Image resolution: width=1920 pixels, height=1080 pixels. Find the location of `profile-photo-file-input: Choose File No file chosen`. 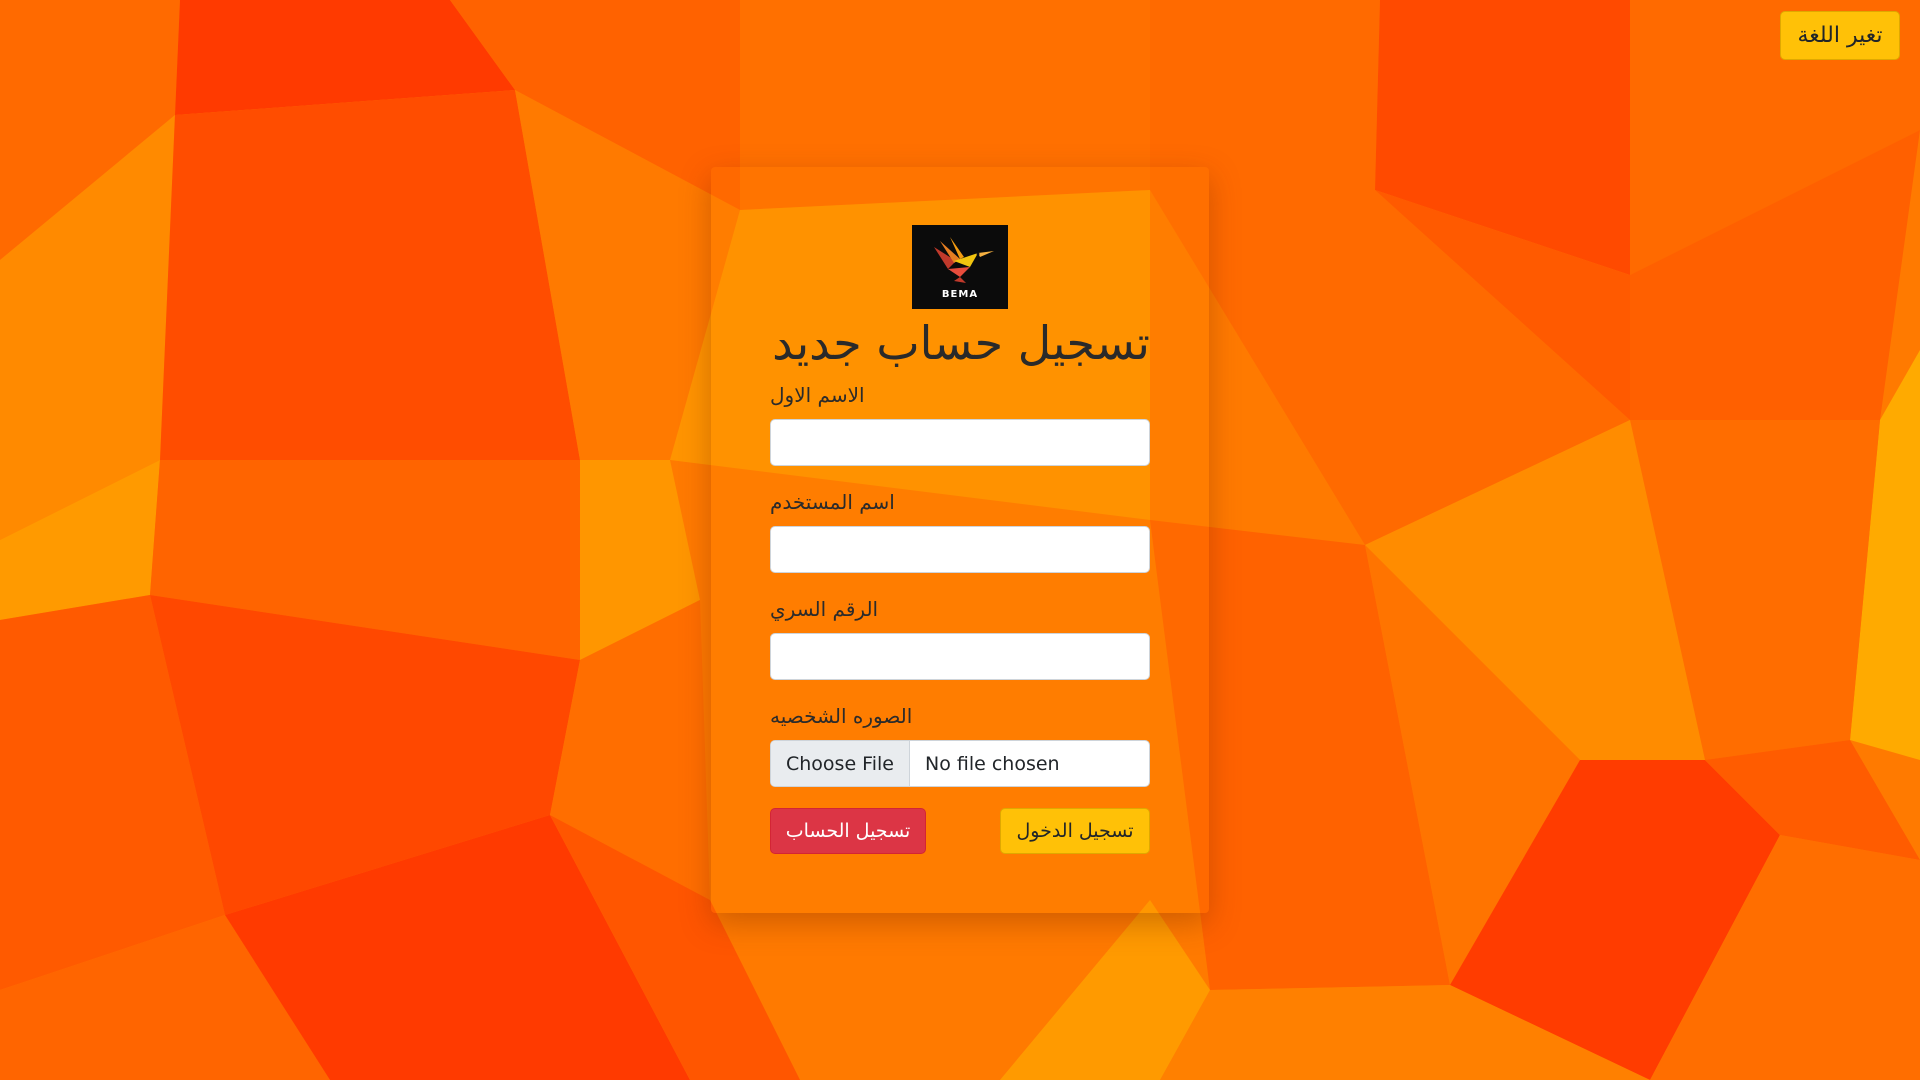

profile-photo-file-input: Choose File No file chosen is located at coordinates (960, 763).